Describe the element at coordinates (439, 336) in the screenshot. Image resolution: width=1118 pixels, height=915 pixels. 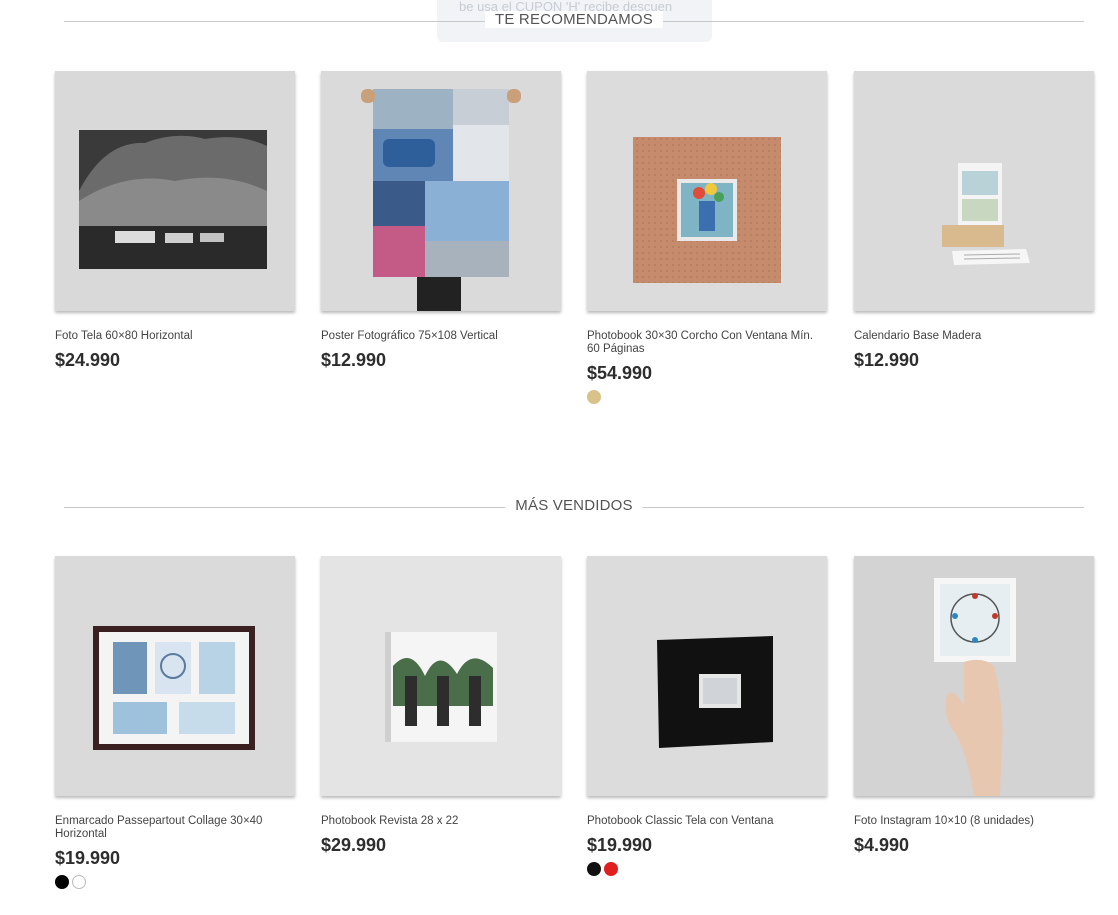
I see `product-name: Poster Fotográfico 75×108 Vertical` at that location.